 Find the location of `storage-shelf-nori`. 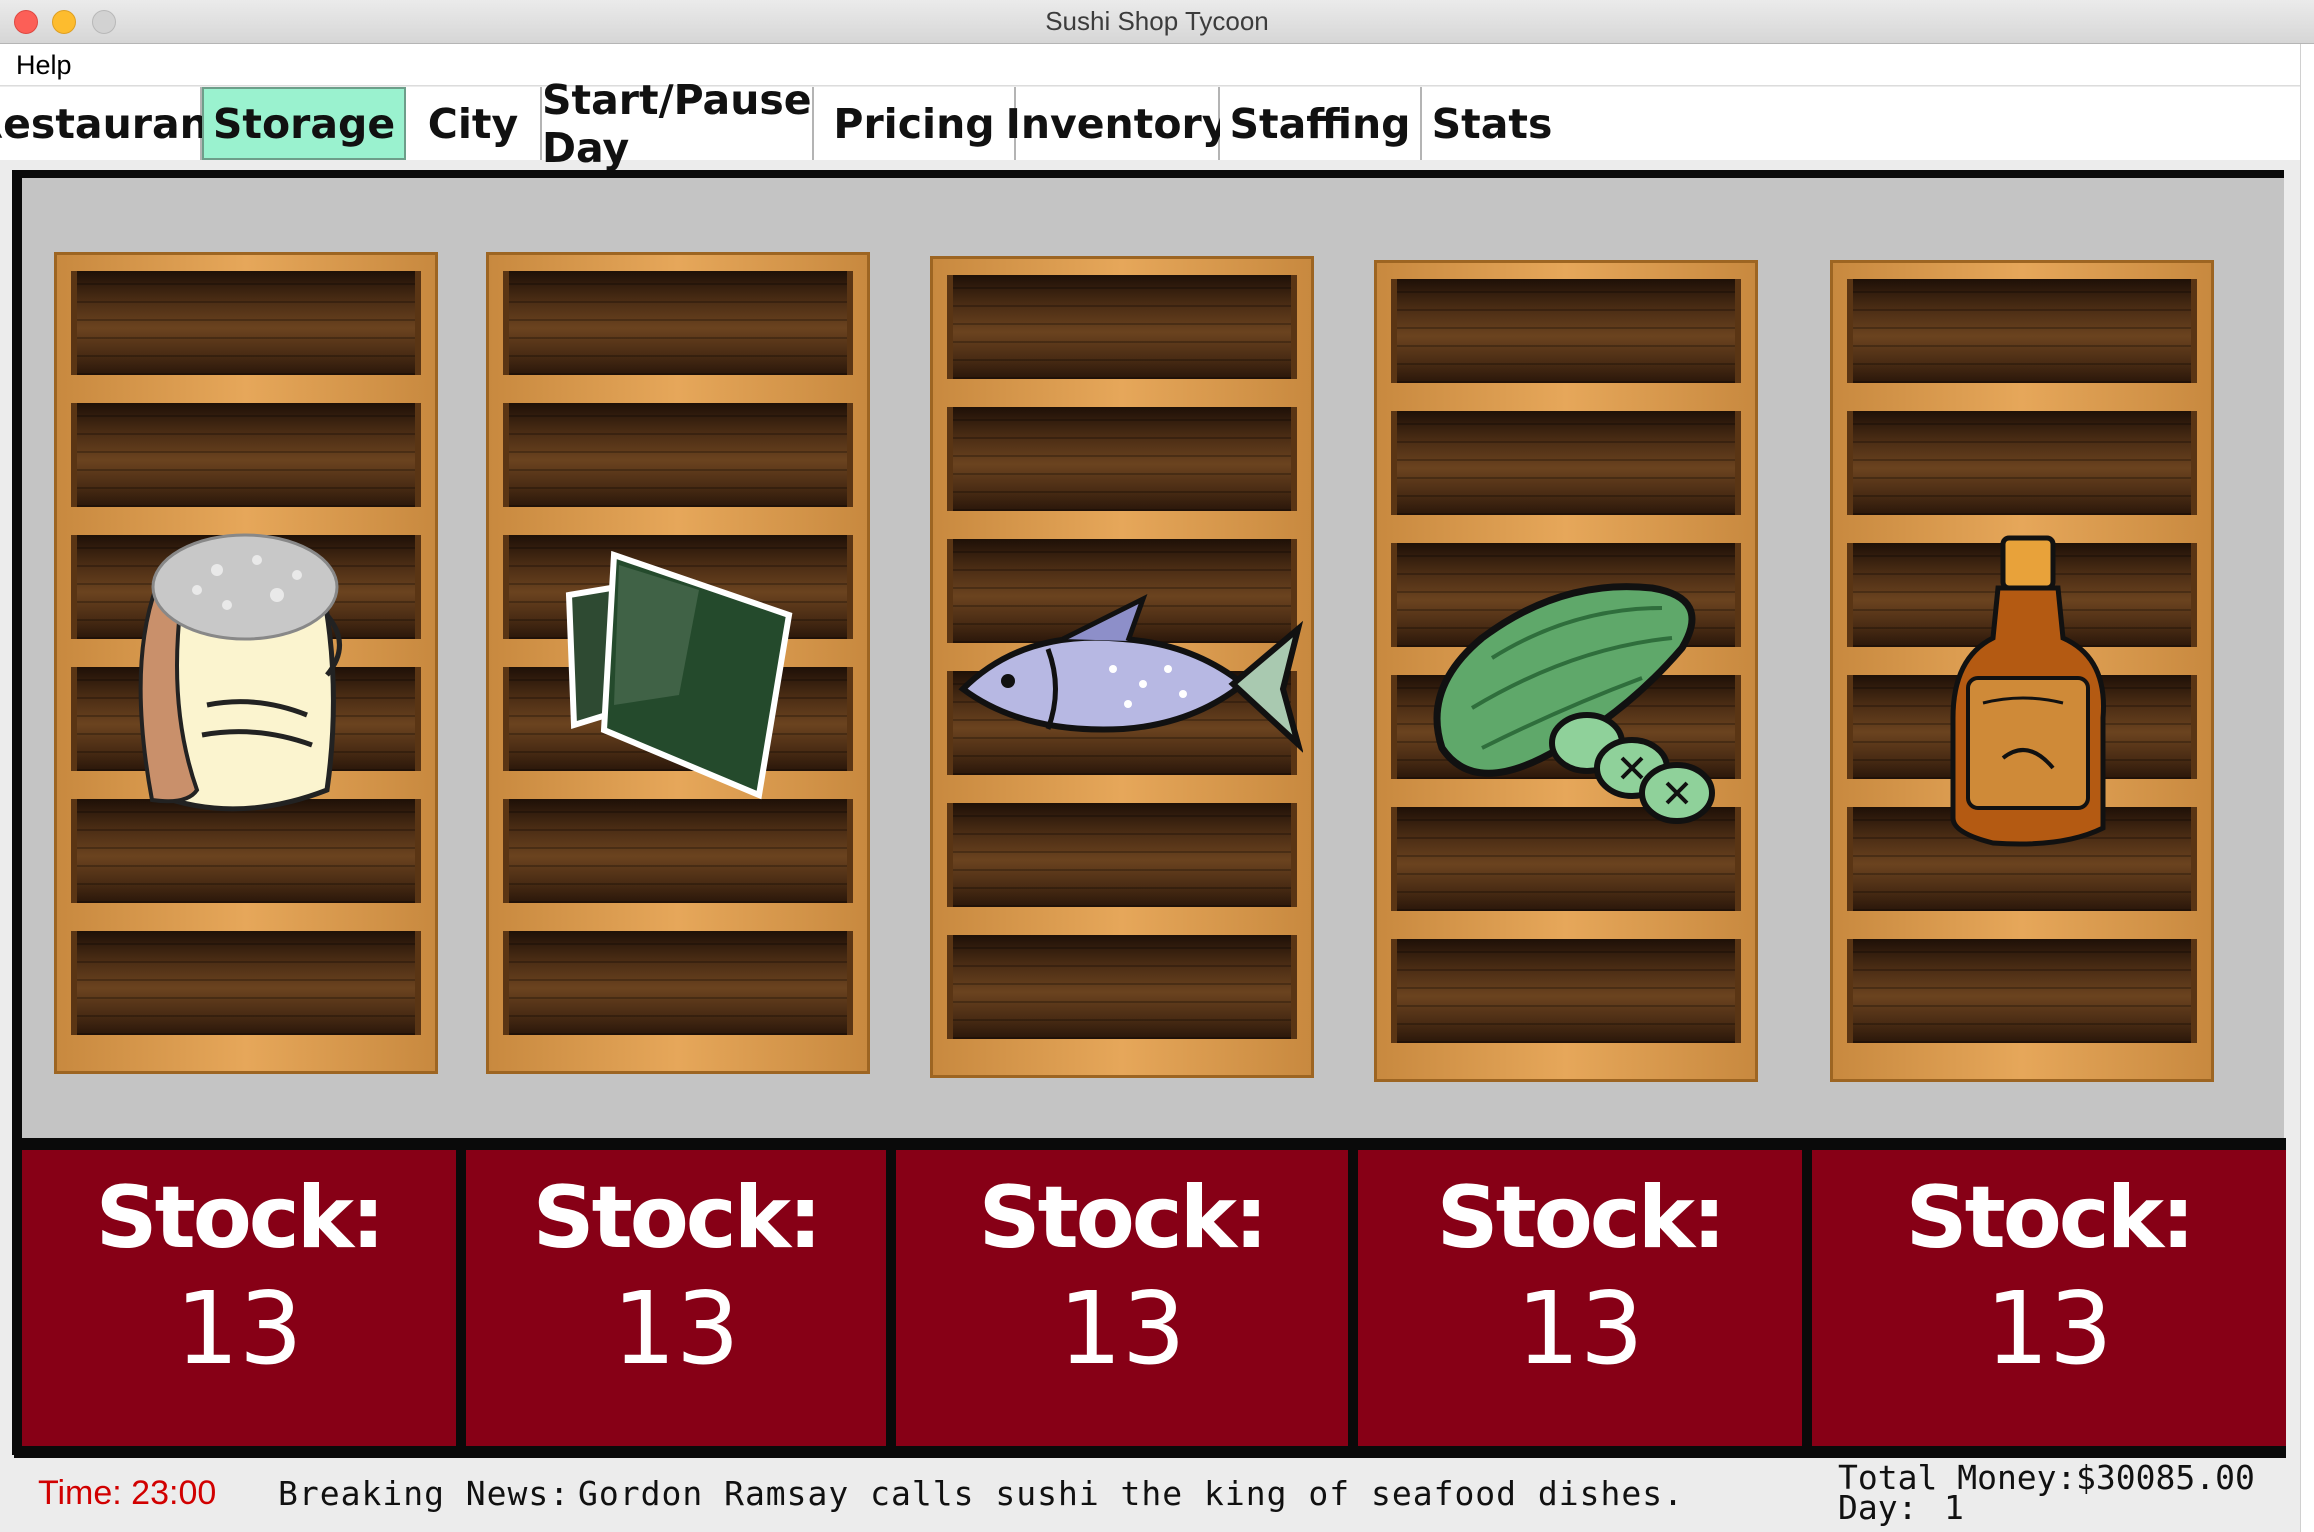

storage-shelf-nori is located at coordinates (678, 663).